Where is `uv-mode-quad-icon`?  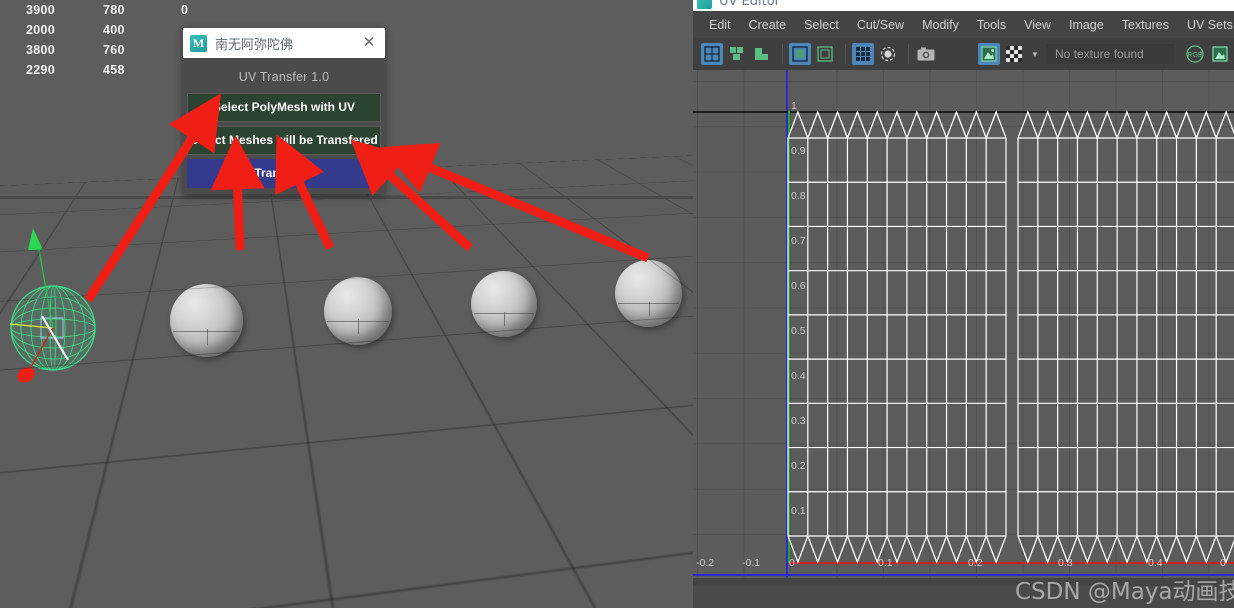 uv-mode-quad-icon is located at coordinates (712, 54).